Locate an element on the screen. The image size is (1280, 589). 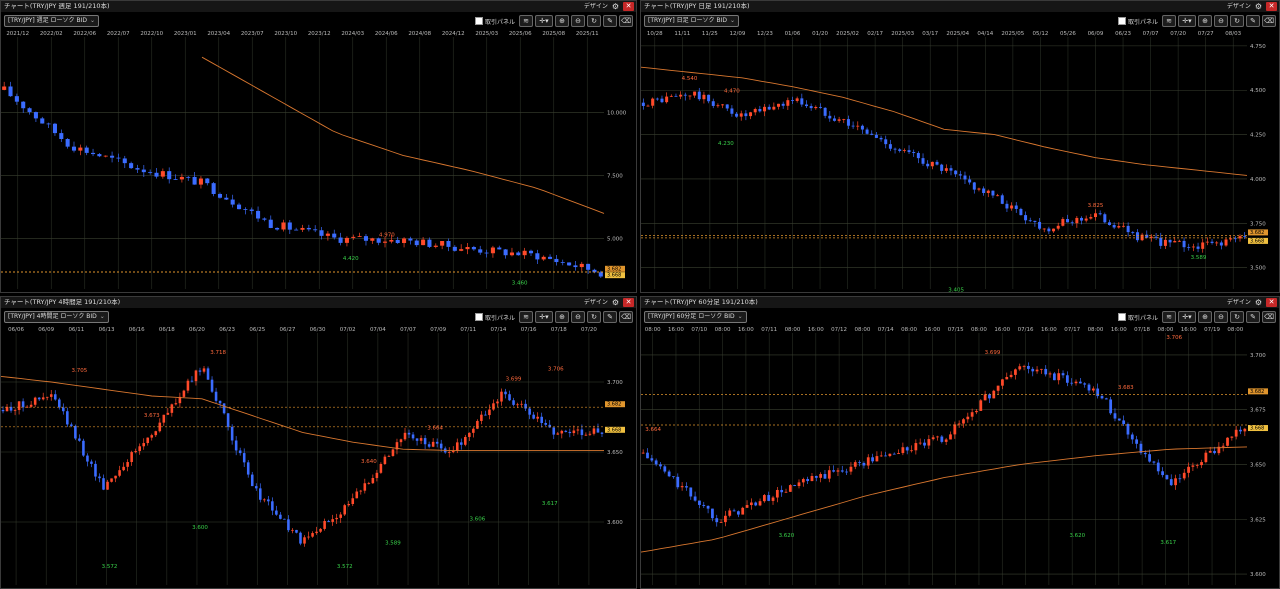
x-tick-label: 2025/08 is located at coordinates (553, 34).